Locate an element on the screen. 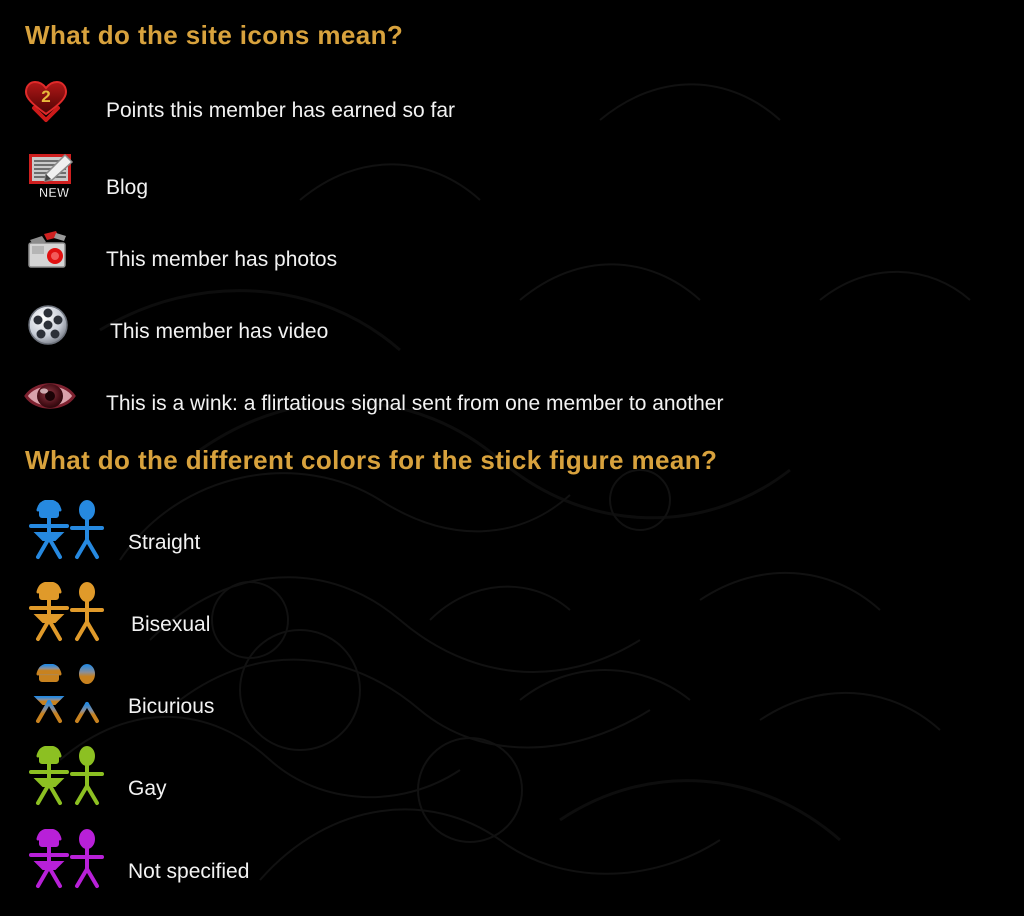  legend-label-points: Points this member has earned so far is located at coordinates (281, 110).